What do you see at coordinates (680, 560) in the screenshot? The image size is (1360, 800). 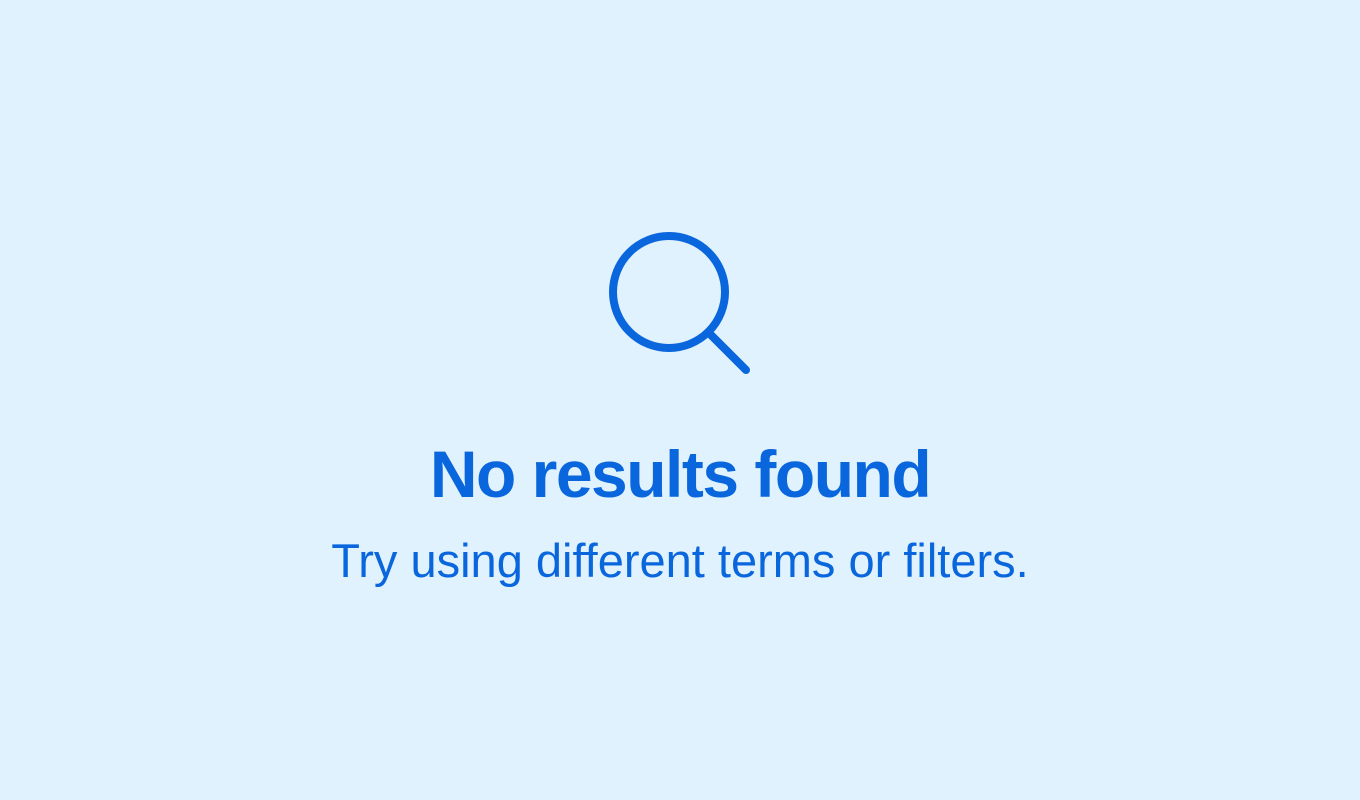 I see `empty-state-message: Try using different terms or filters.` at bounding box center [680, 560].